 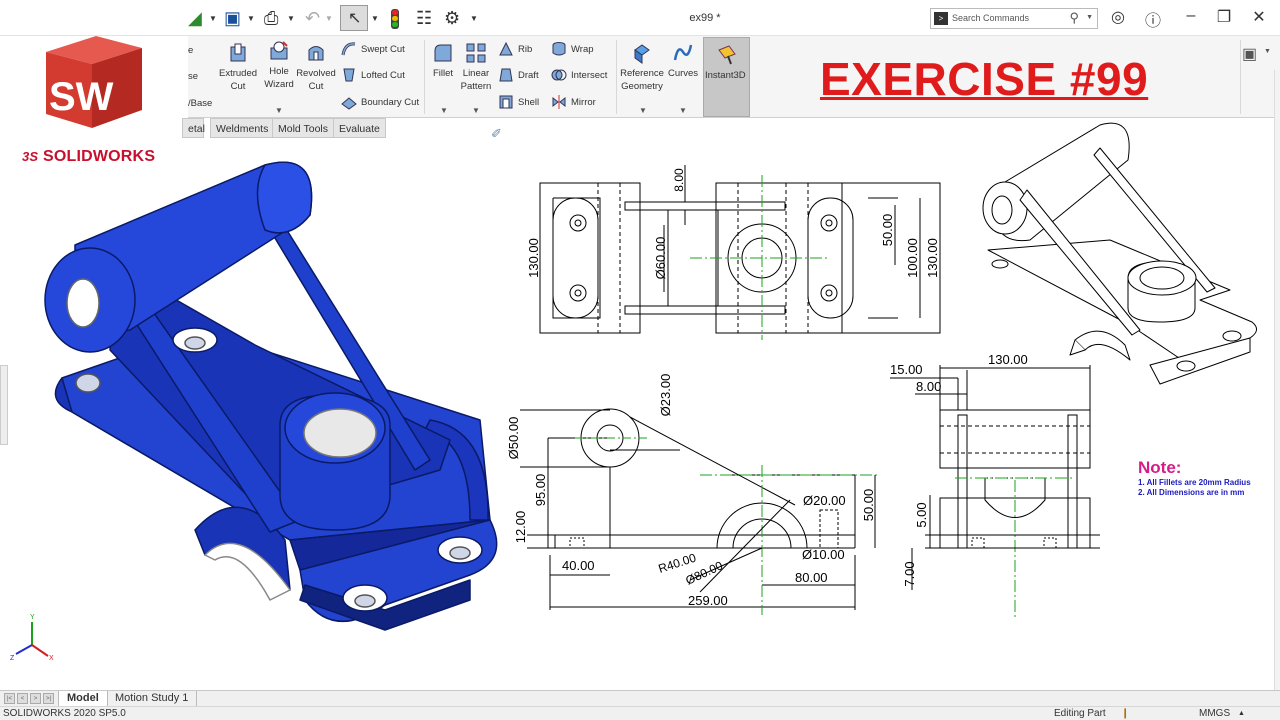 What do you see at coordinates (921, 514) in the screenshot?
I see `dim-5: 5.00` at bounding box center [921, 514].